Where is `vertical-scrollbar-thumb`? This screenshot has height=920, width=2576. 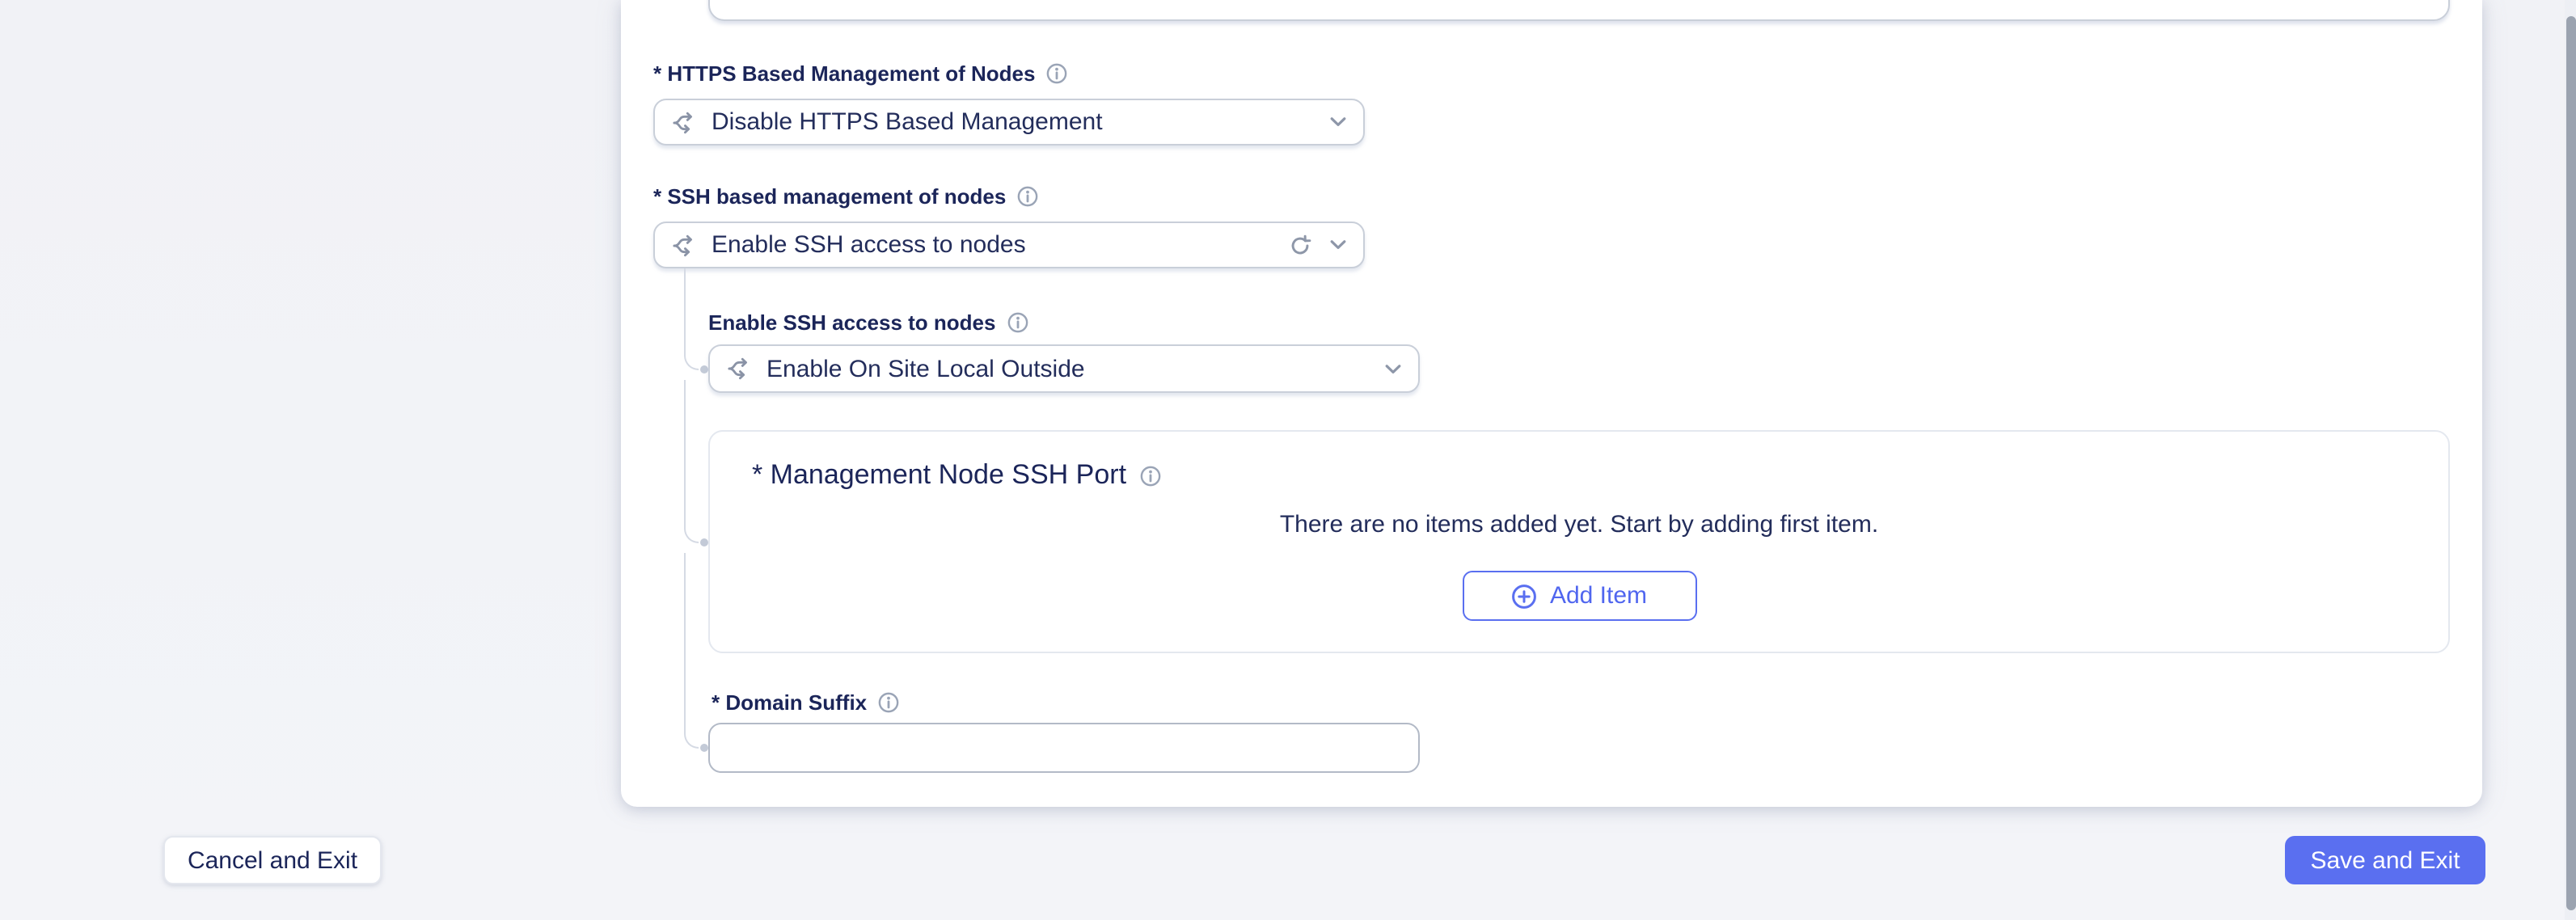
vertical-scrollbar-thumb is located at coordinates (2571, 463).